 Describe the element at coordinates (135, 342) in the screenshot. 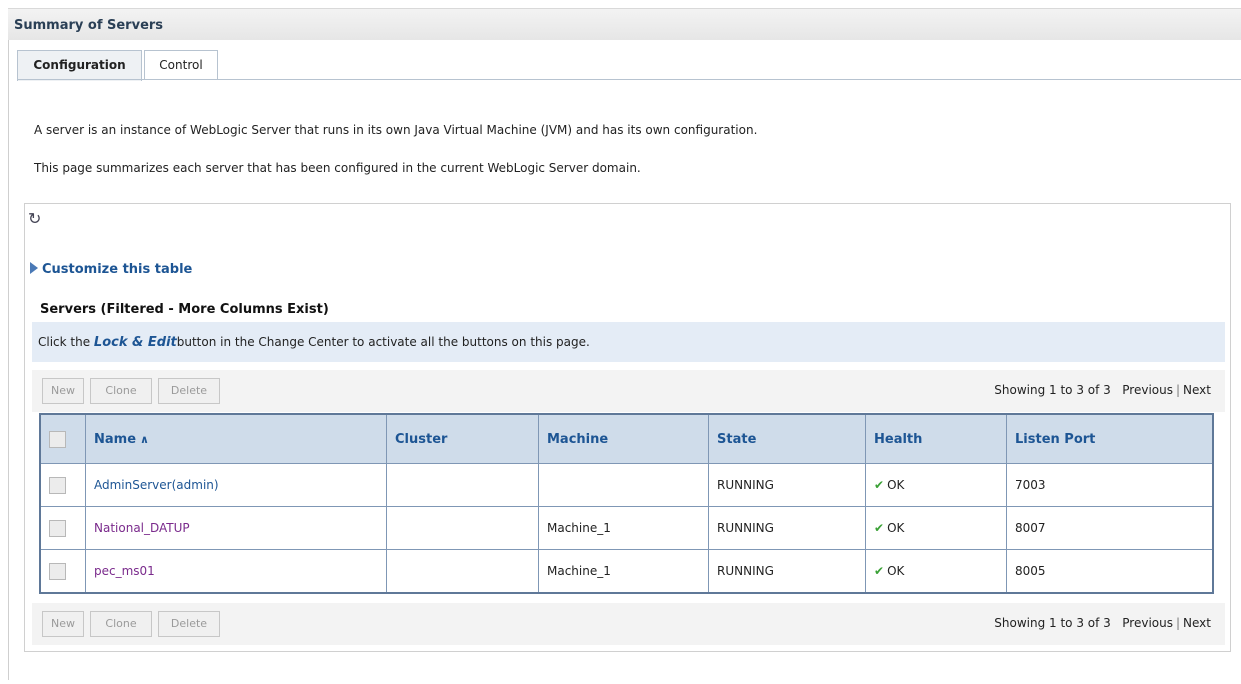

I see `lock-edit-link: Lock & Edit` at that location.